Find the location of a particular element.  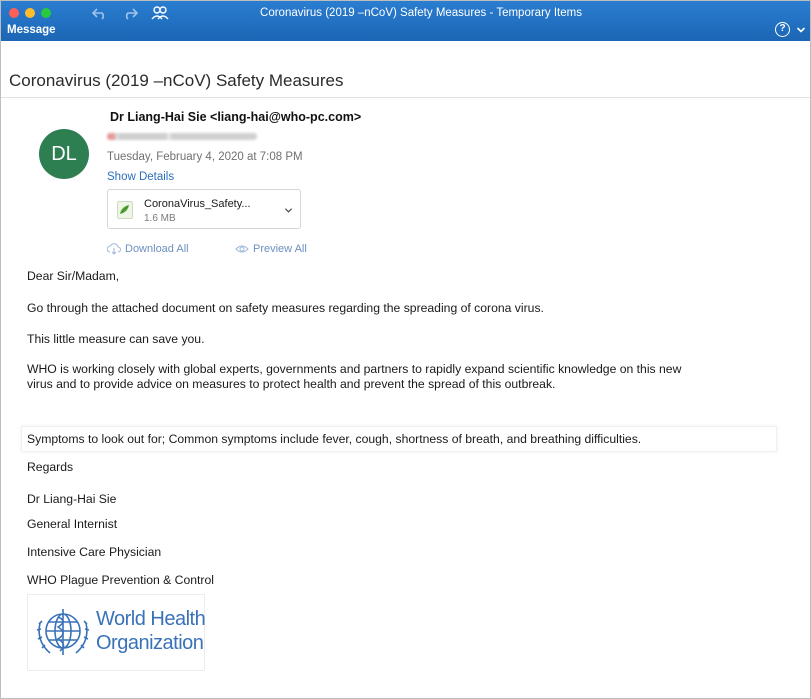

redo-icon is located at coordinates (130, 13).